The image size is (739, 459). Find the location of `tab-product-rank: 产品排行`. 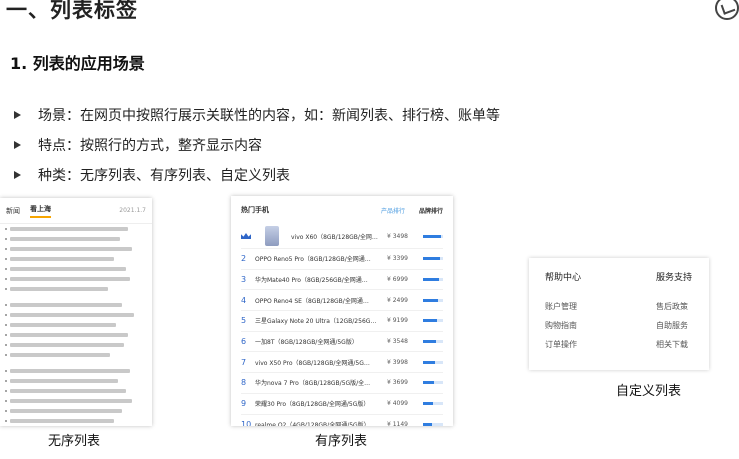

tab-product-rank: 产品排行 is located at coordinates (393, 210).